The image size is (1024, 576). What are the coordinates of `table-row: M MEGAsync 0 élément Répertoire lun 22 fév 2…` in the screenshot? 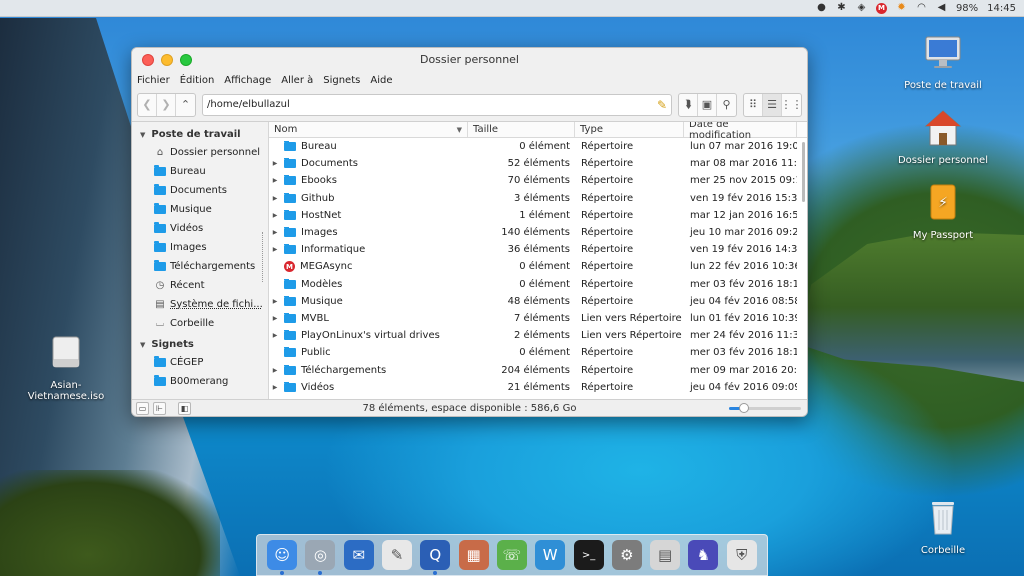 It's located at (538, 266).